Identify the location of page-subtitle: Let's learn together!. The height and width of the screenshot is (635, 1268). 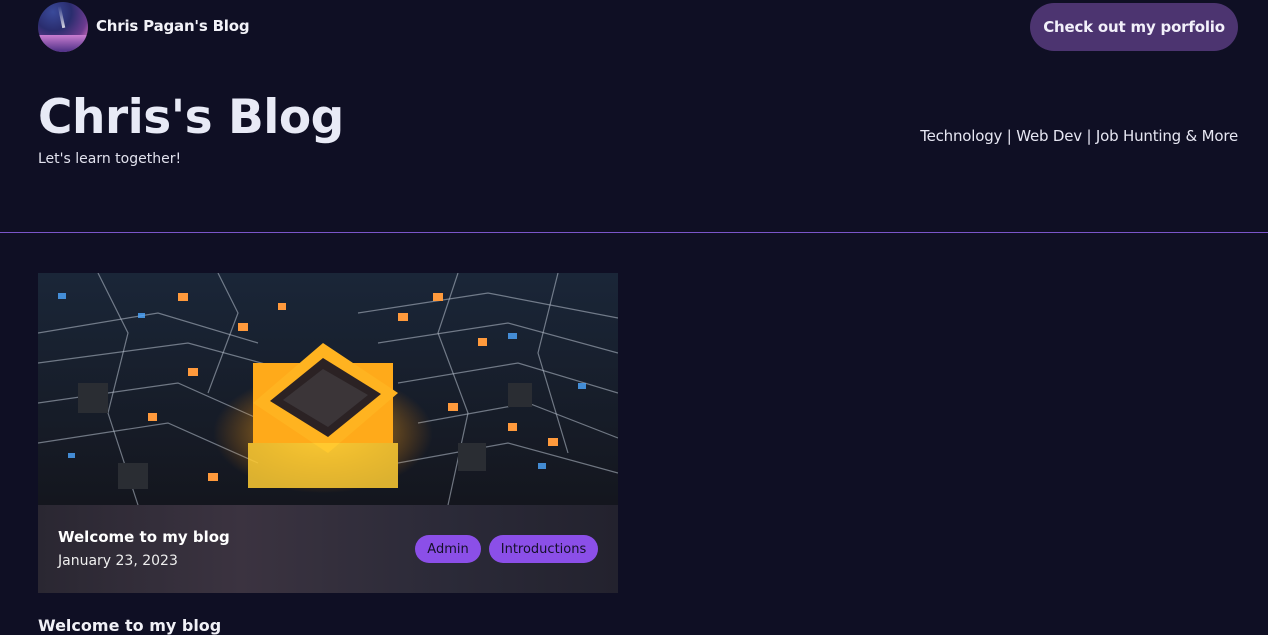
(110, 159).